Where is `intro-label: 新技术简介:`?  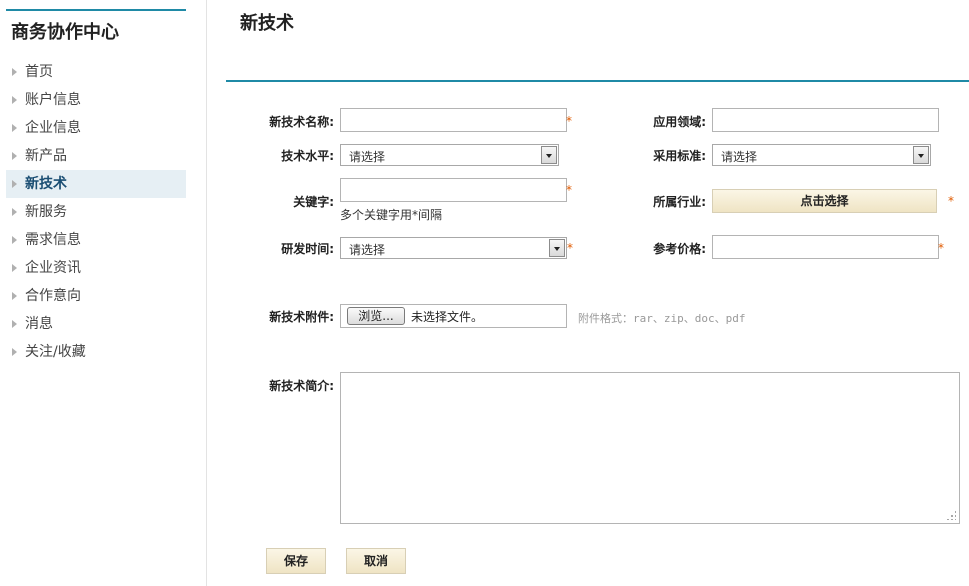 intro-label: 新技术简介: is located at coordinates (301, 386).